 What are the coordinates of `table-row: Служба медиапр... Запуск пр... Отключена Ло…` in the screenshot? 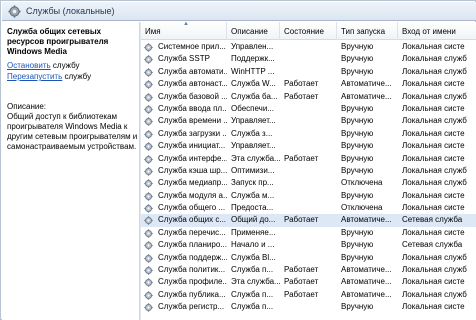 It's located at (308, 183).